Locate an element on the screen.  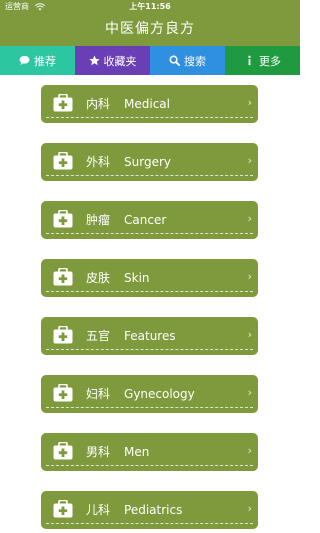
category-name-en: Pediatrics is located at coordinates (153, 510).